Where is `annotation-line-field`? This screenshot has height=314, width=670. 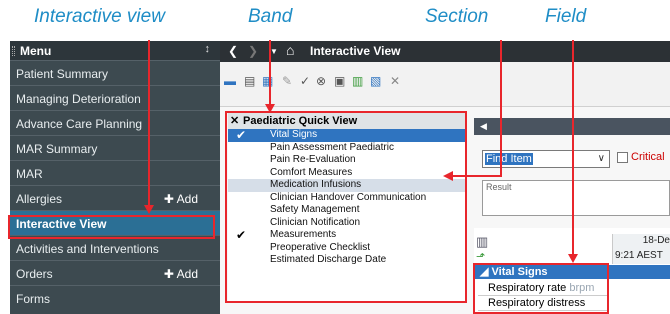 annotation-line-field is located at coordinates (573, 148).